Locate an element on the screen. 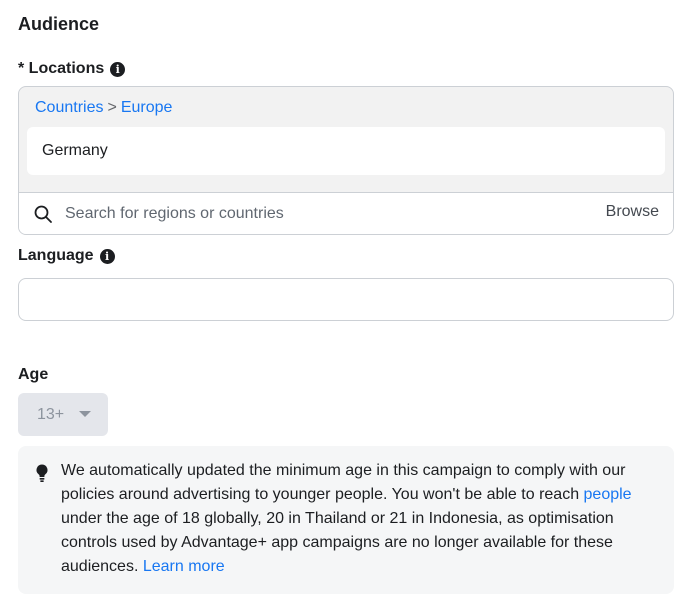  age-label: Age is located at coordinates (33, 375).